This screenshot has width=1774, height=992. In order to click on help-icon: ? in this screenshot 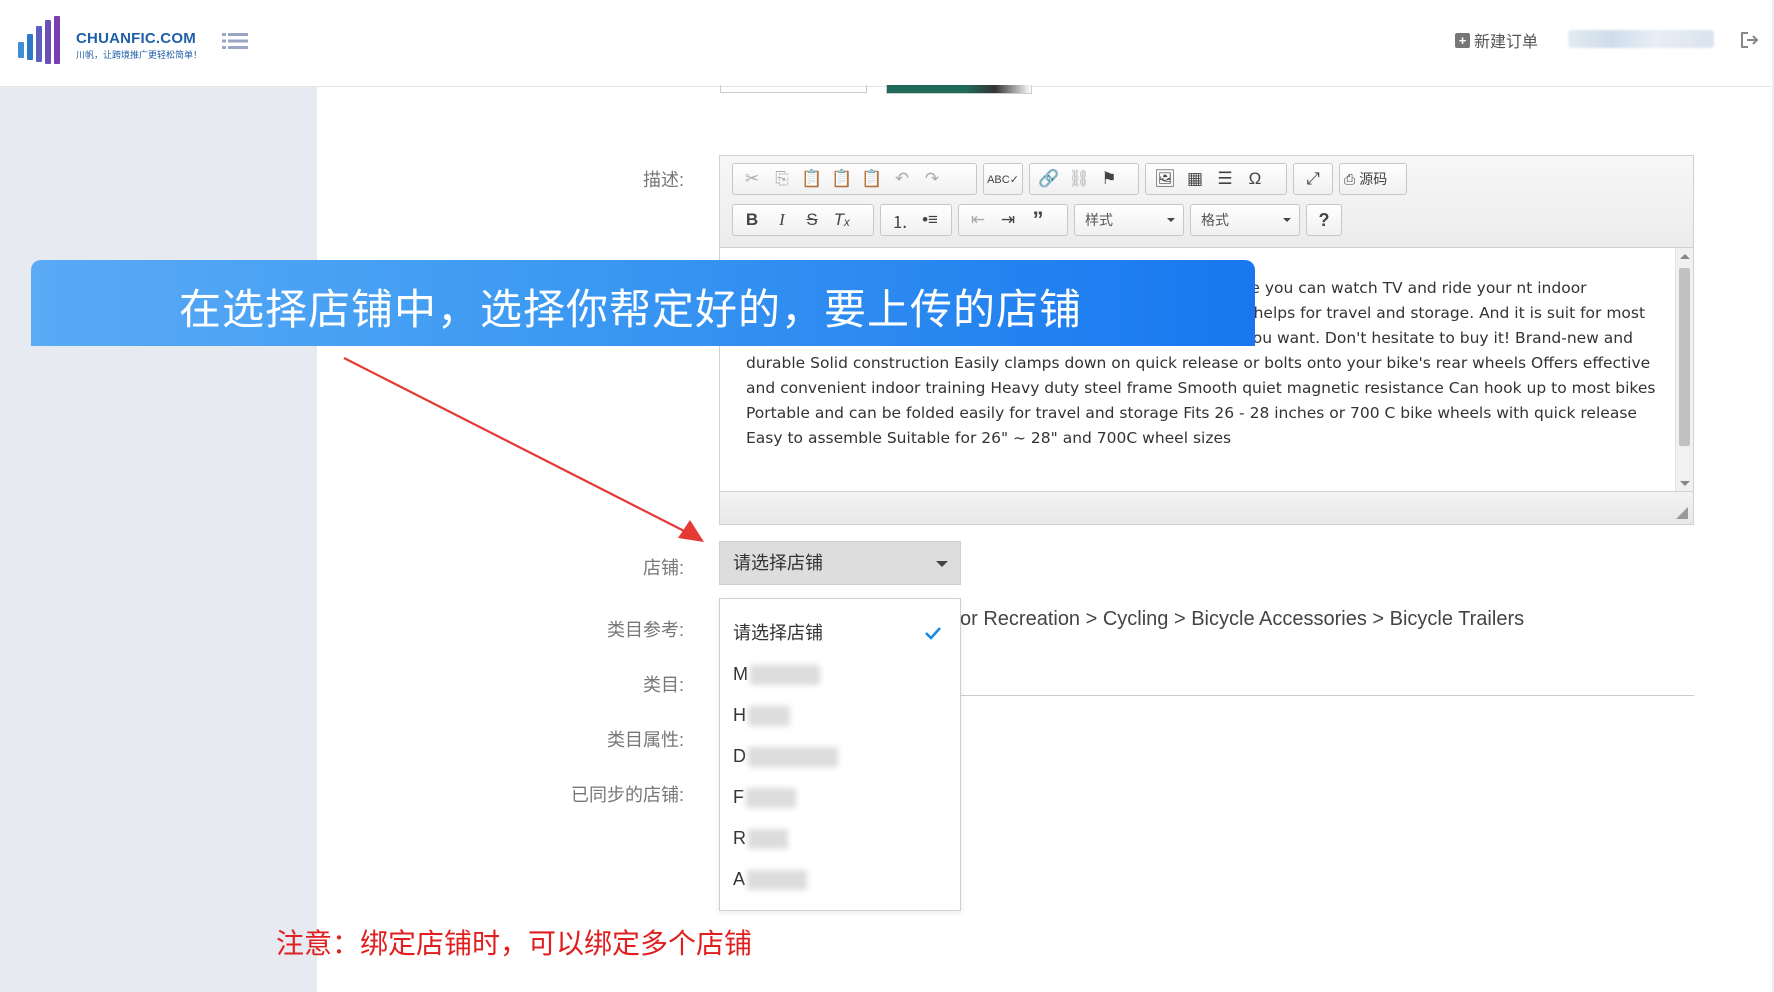, I will do `click(1324, 219)`.